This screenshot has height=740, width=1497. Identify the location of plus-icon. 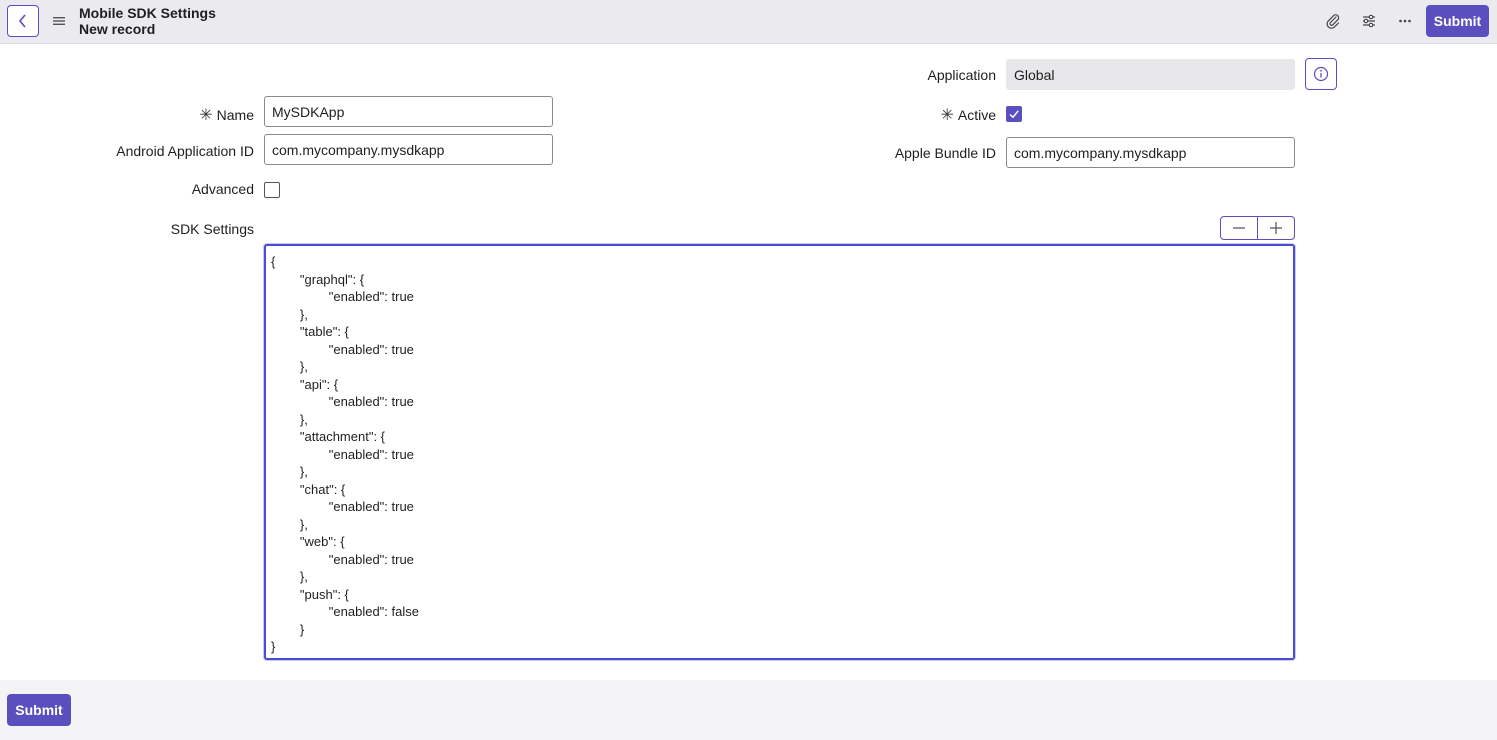
(1276, 228).